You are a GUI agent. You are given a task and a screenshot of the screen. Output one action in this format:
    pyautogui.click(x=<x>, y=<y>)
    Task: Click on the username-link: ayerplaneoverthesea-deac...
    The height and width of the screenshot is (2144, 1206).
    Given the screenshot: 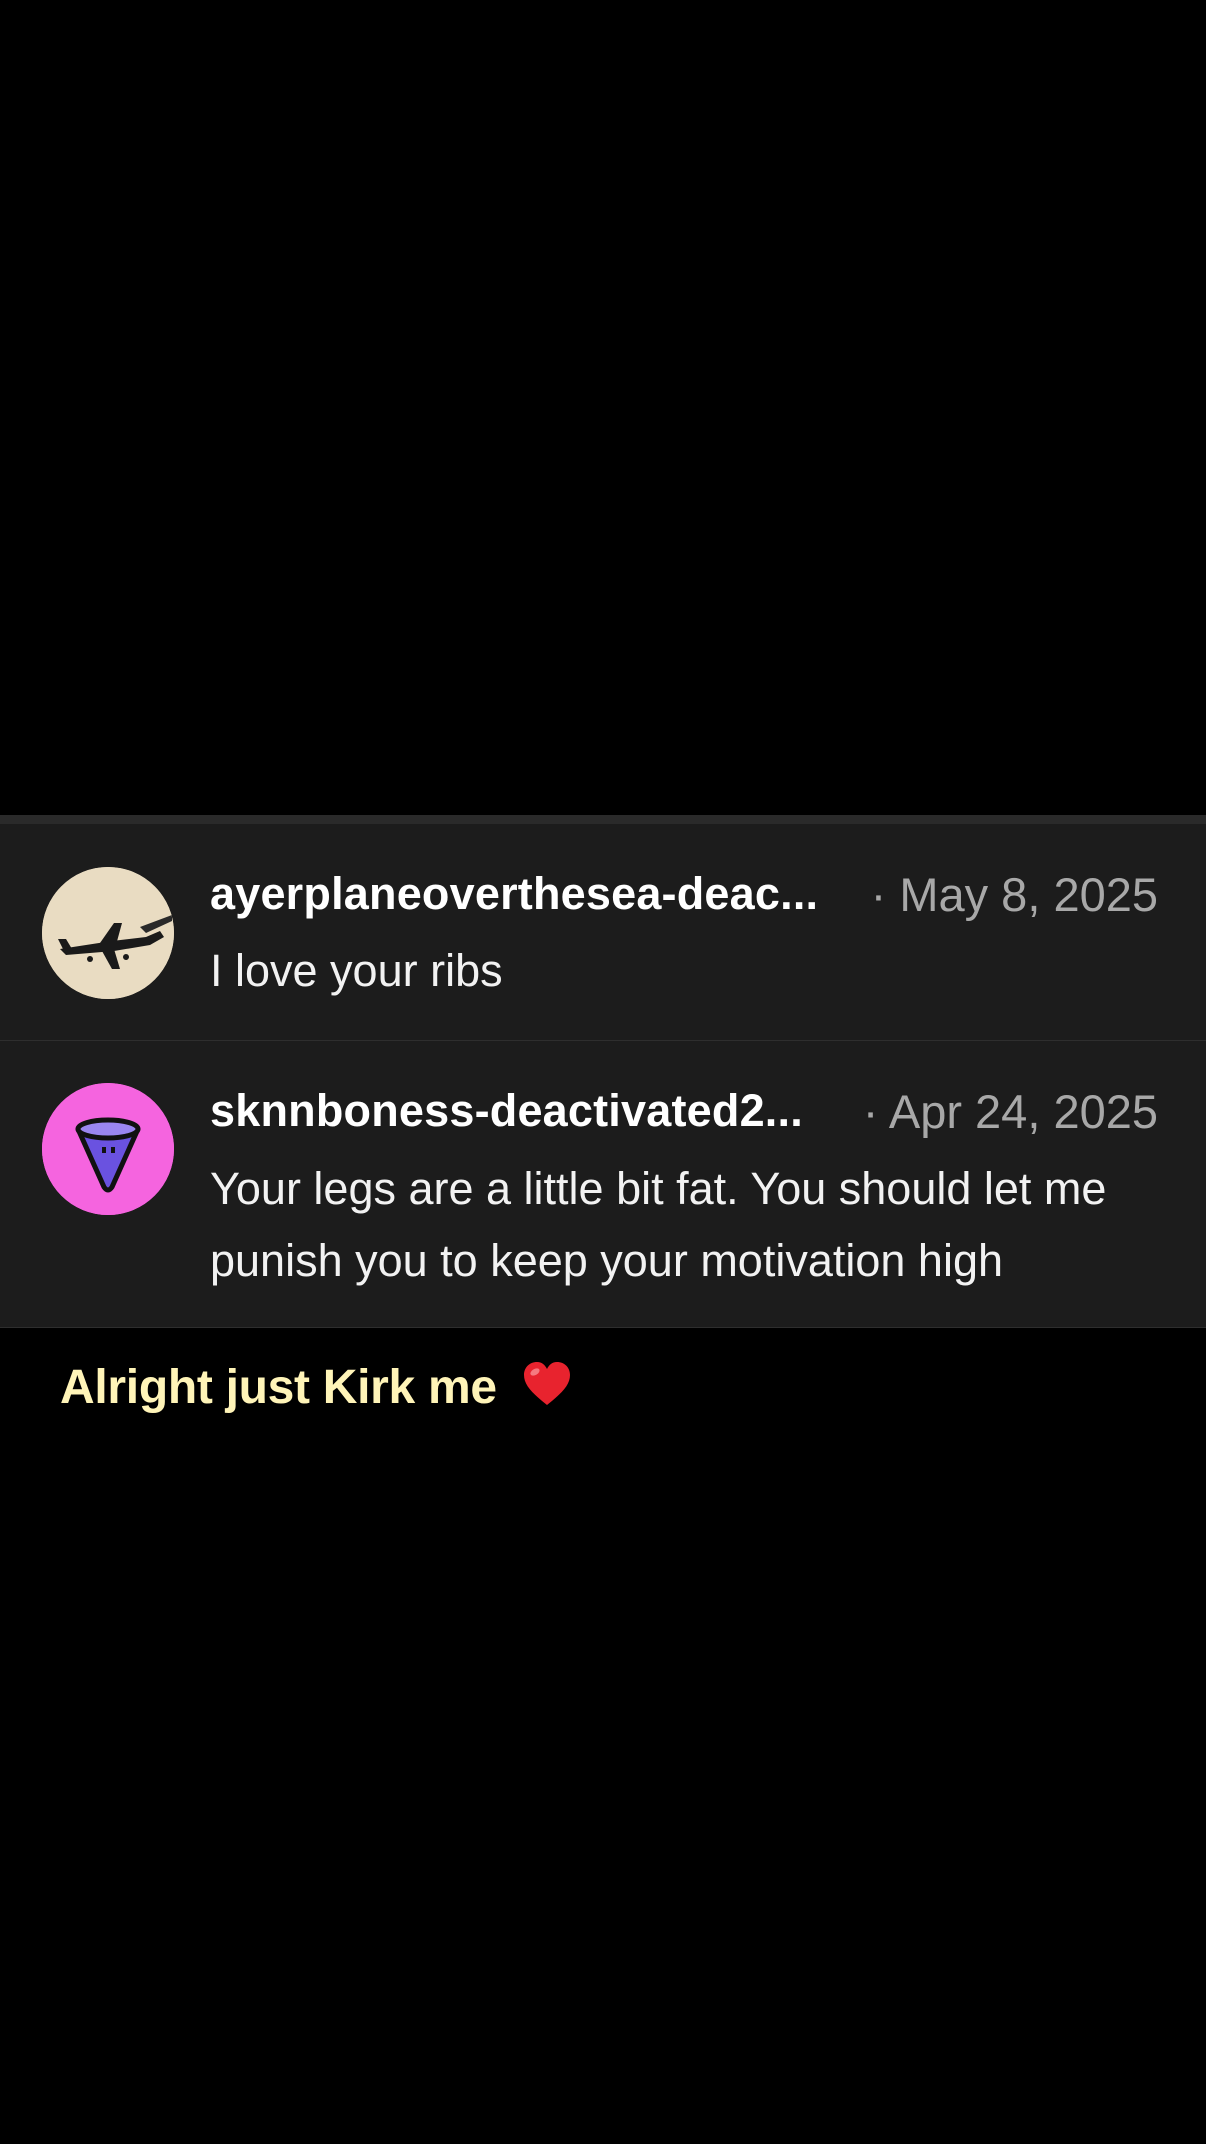 What is the action you would take?
    pyautogui.click(x=514, y=894)
    